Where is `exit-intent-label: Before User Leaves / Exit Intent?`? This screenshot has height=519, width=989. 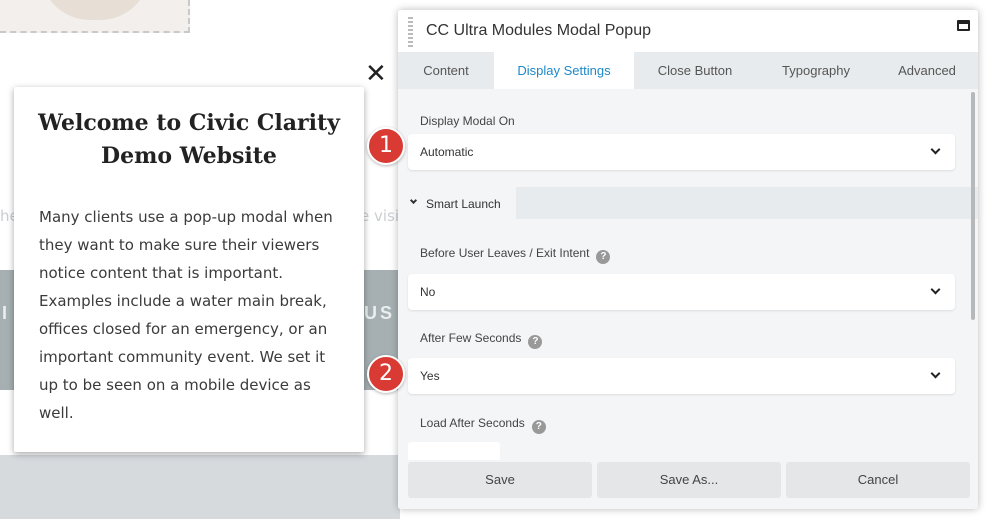
exit-intent-label: Before User Leaves / Exit Intent? is located at coordinates (515, 255).